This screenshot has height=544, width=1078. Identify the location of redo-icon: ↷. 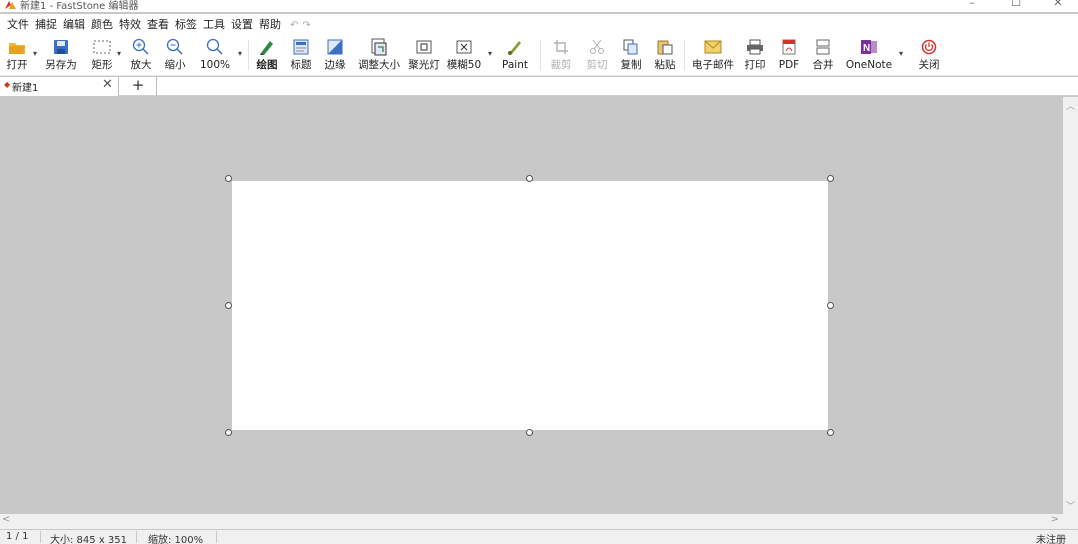
(306, 25).